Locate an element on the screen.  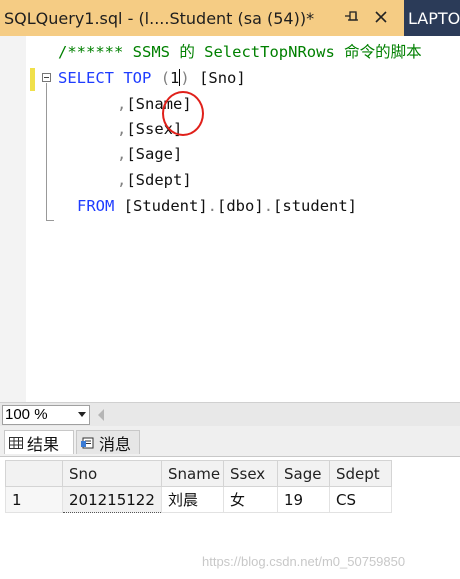
code-line-select: SELECT TOP (1) [Sno] is located at coordinates (152, 78).